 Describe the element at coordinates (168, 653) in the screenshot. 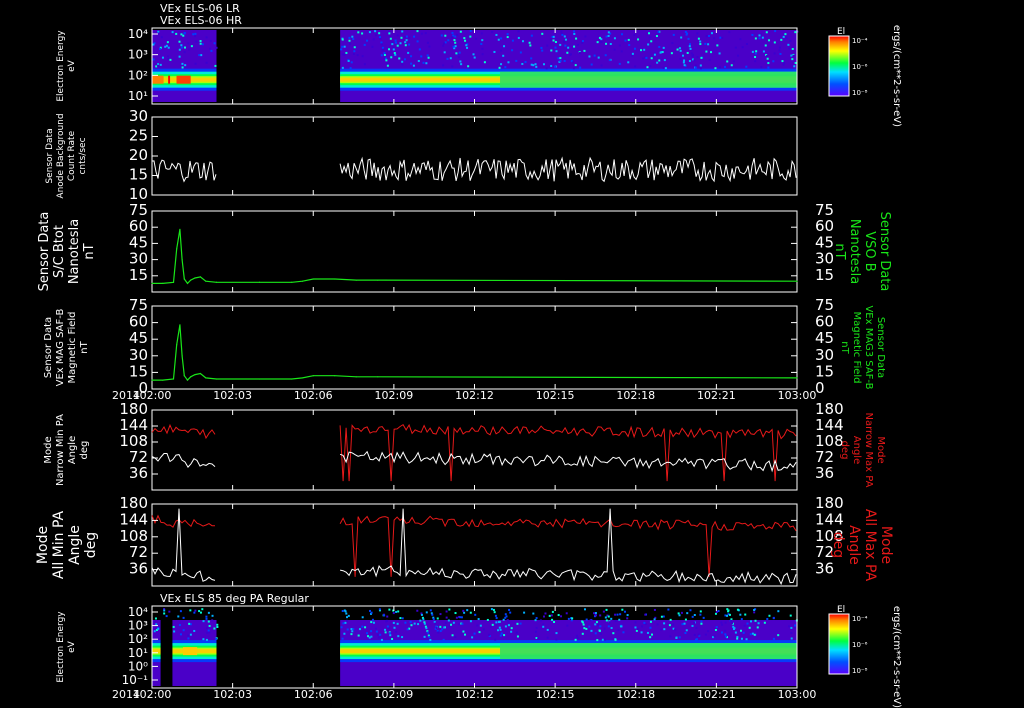

I see `data-gap` at that location.